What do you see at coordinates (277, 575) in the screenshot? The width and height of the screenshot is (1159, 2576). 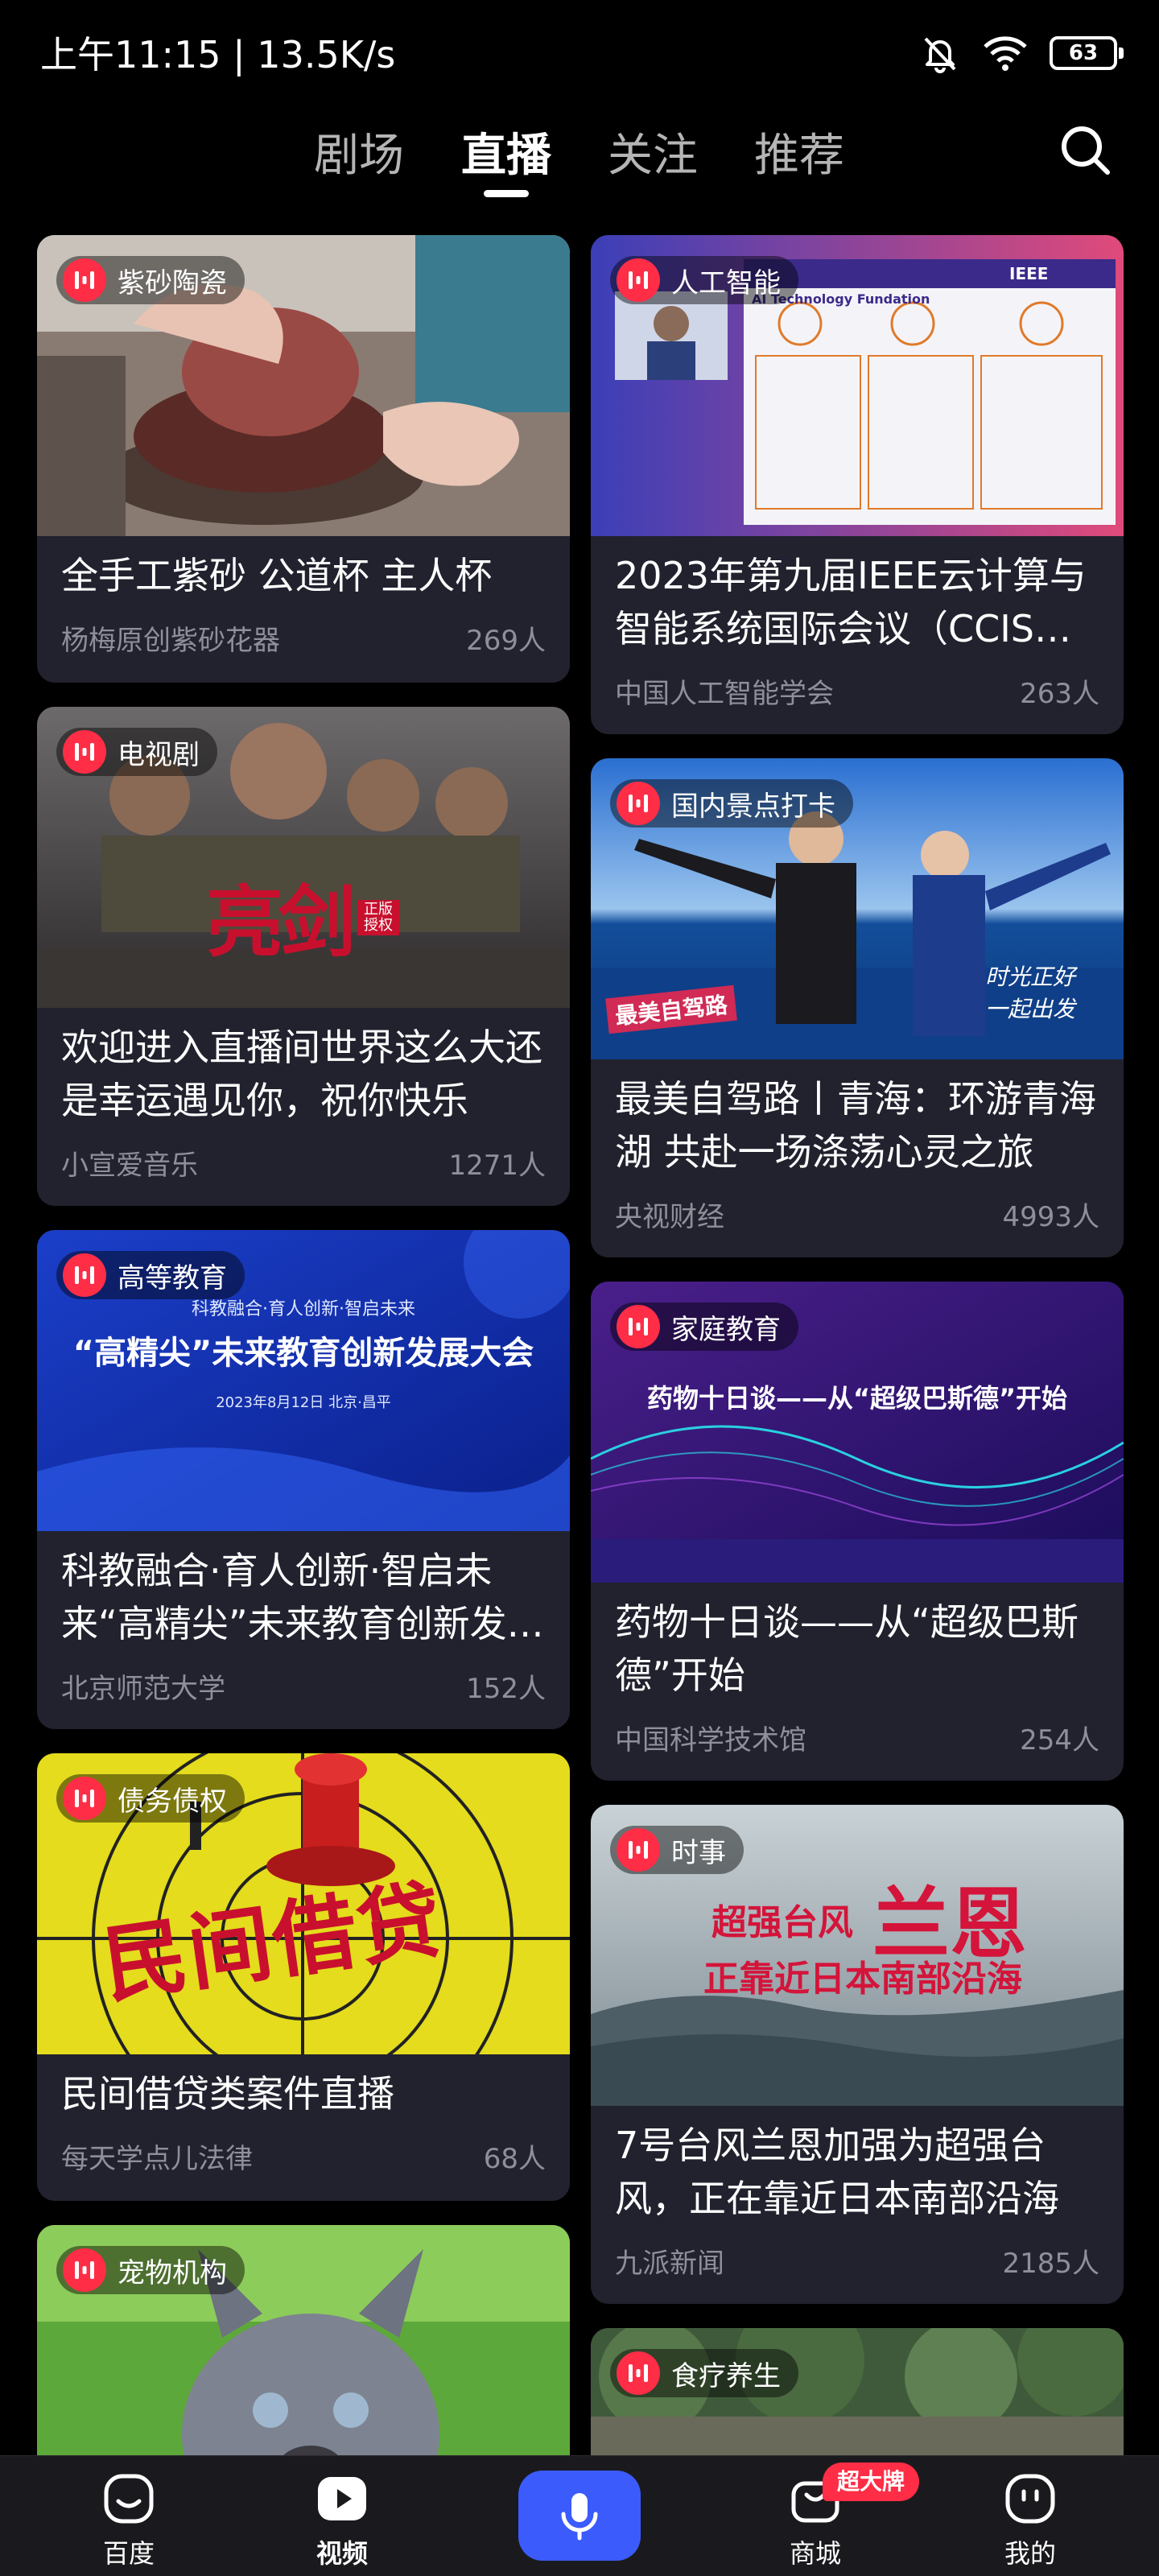 I see `live-title: 全手工紫砂 公道杯 主人杯` at bounding box center [277, 575].